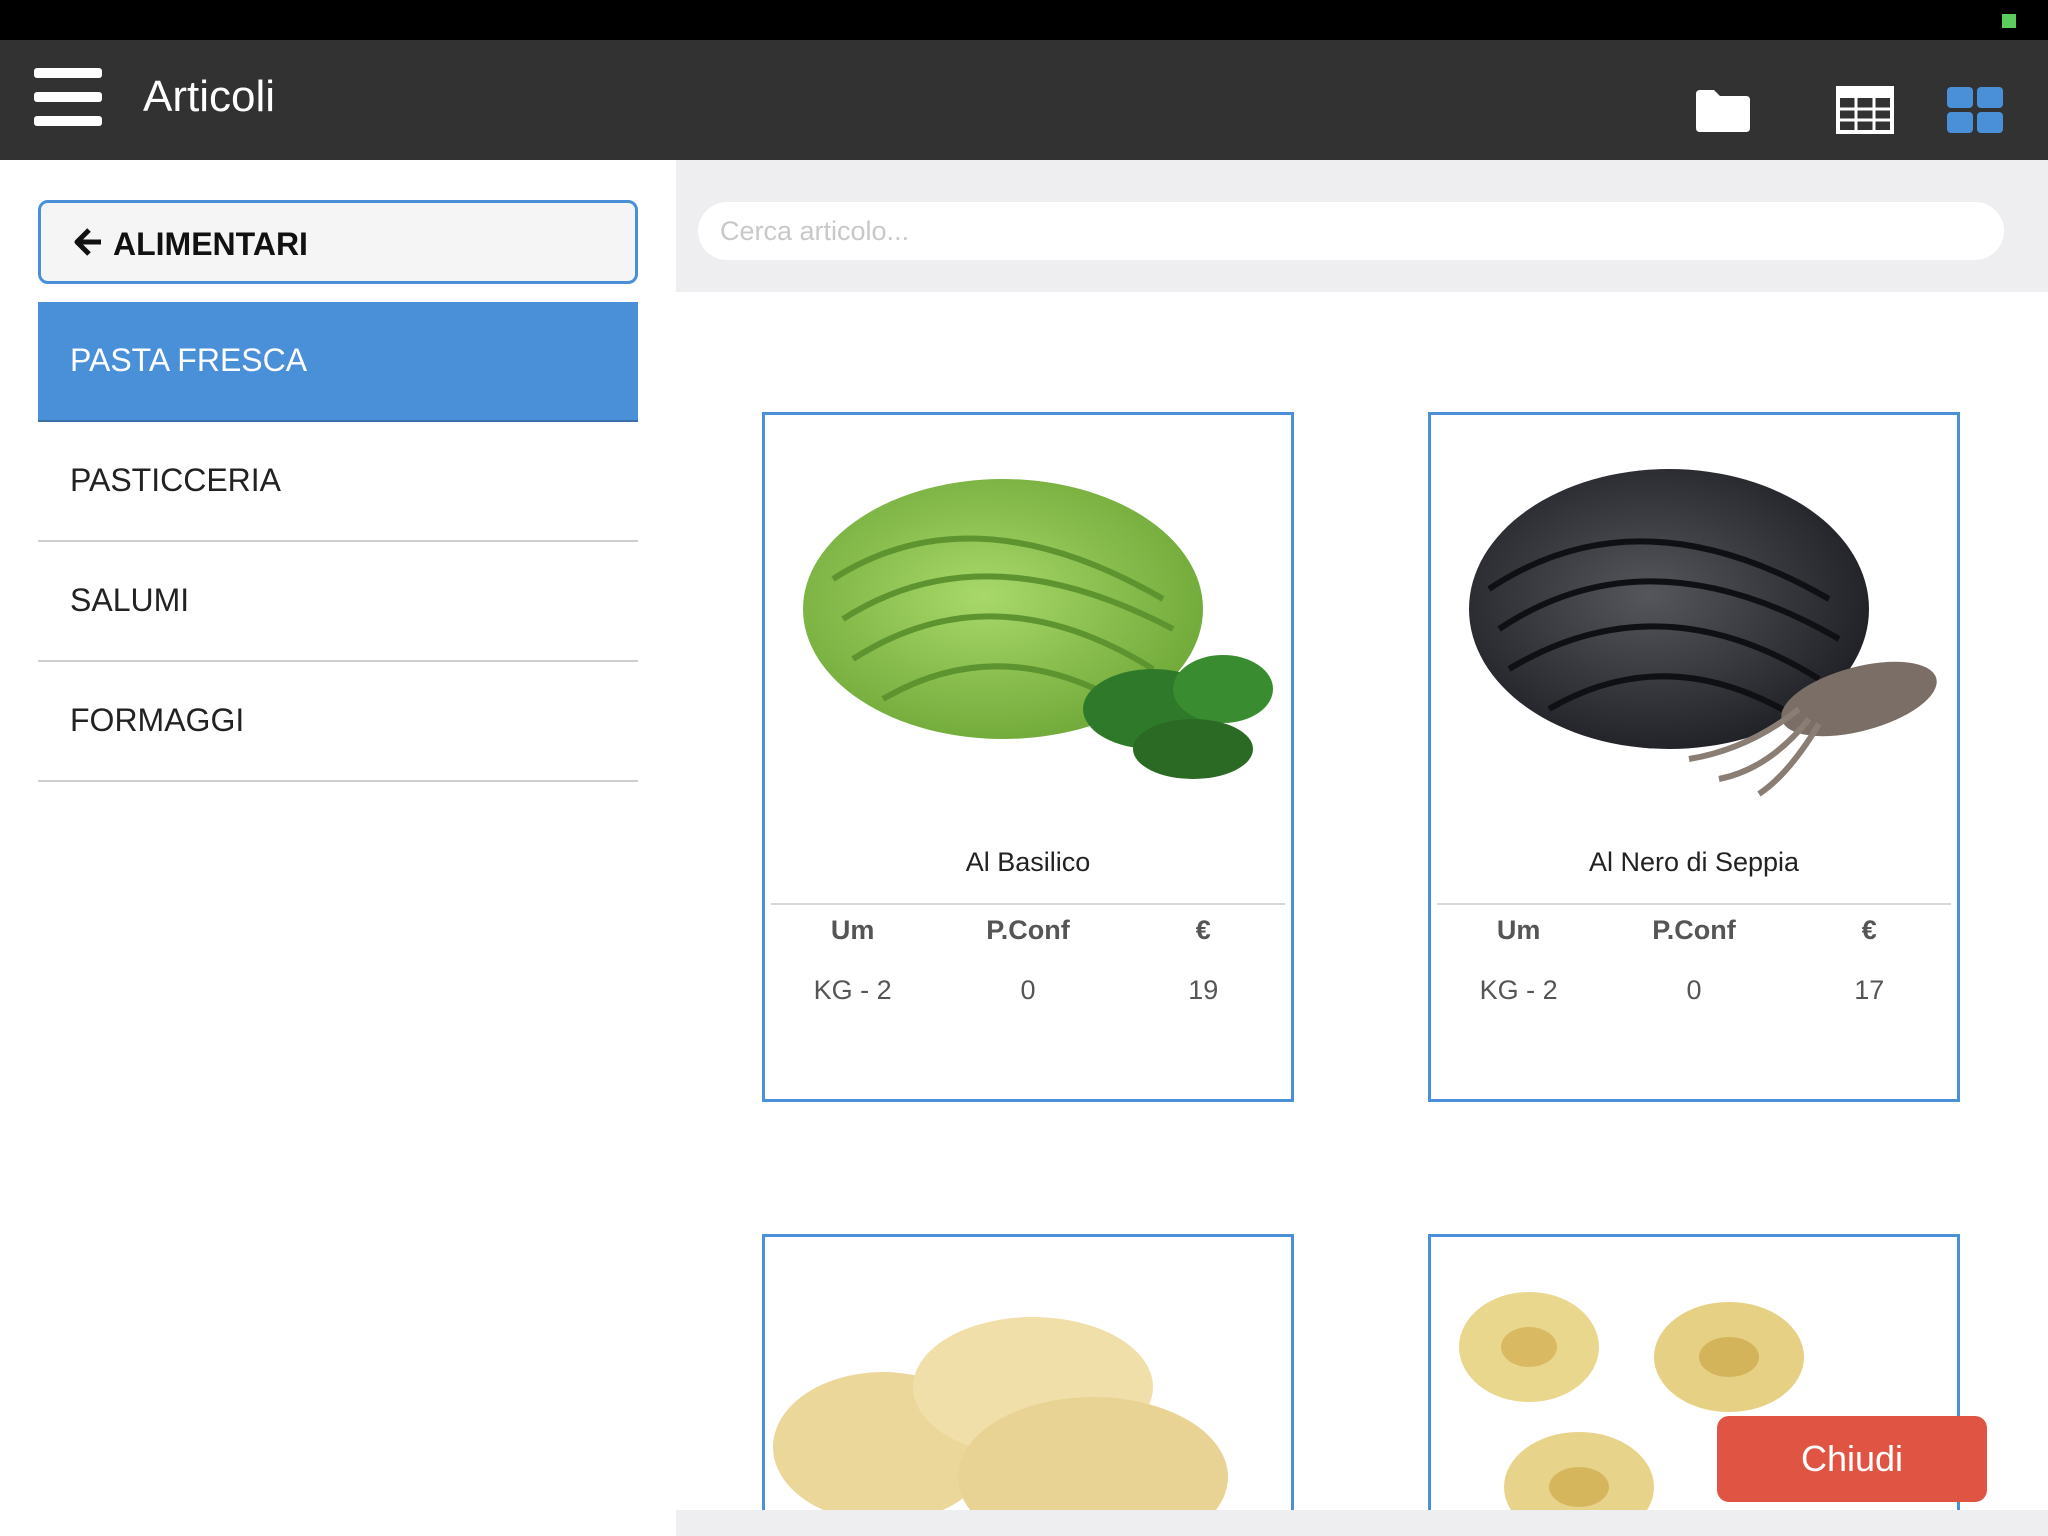  I want to click on back-button-label: ALIMENTARI, so click(210, 244).